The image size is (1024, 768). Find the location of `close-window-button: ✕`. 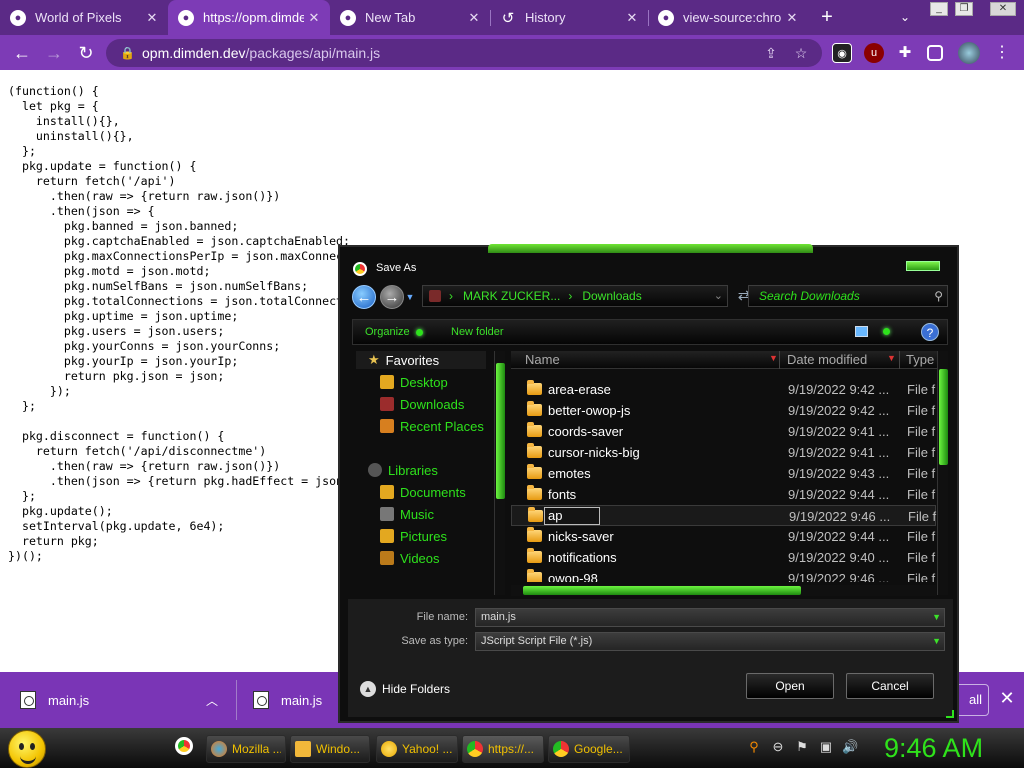

close-window-button: ✕ is located at coordinates (1003, 9).